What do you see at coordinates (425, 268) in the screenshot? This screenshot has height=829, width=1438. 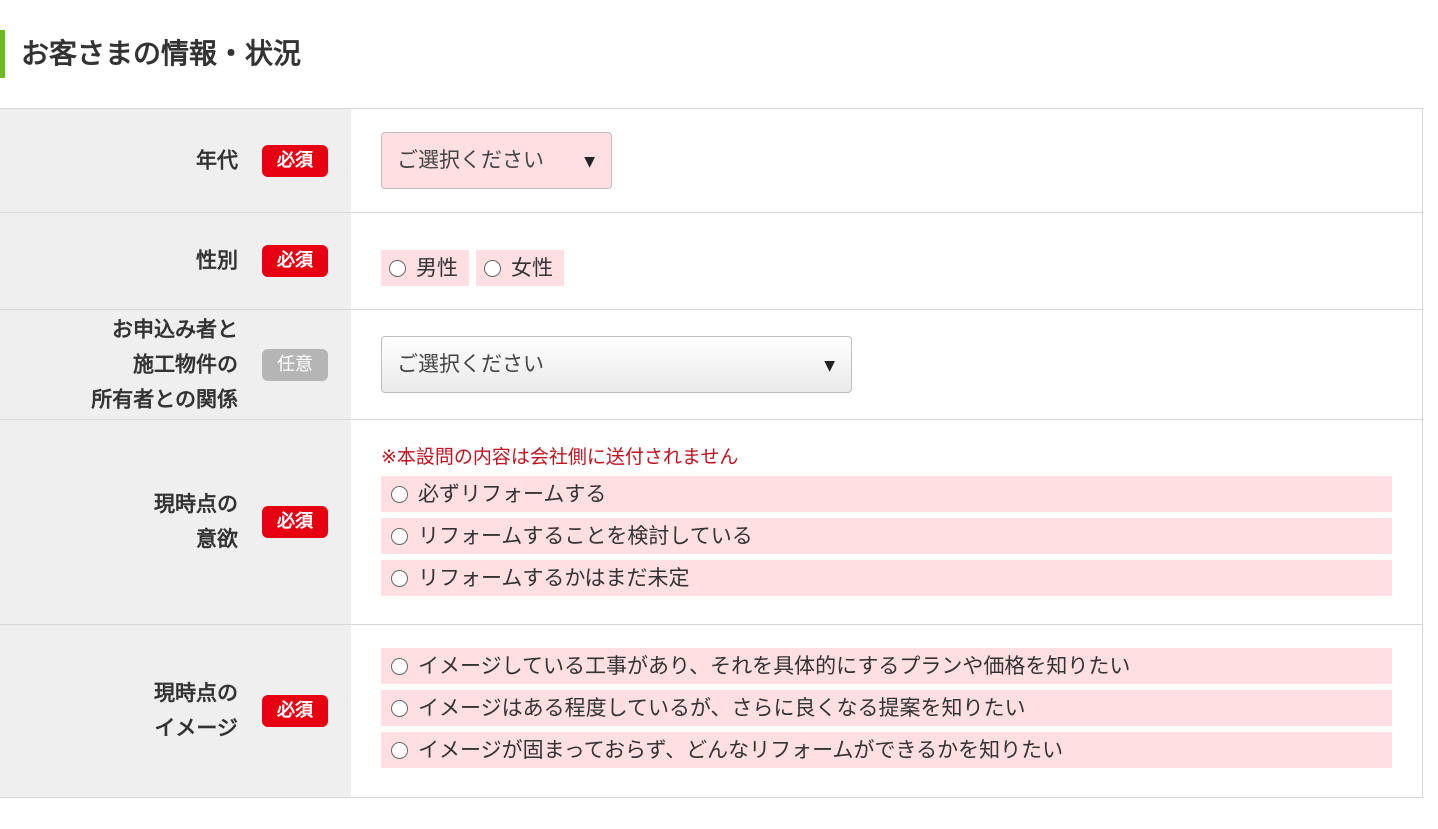 I see `gender-option-male: 男性` at bounding box center [425, 268].